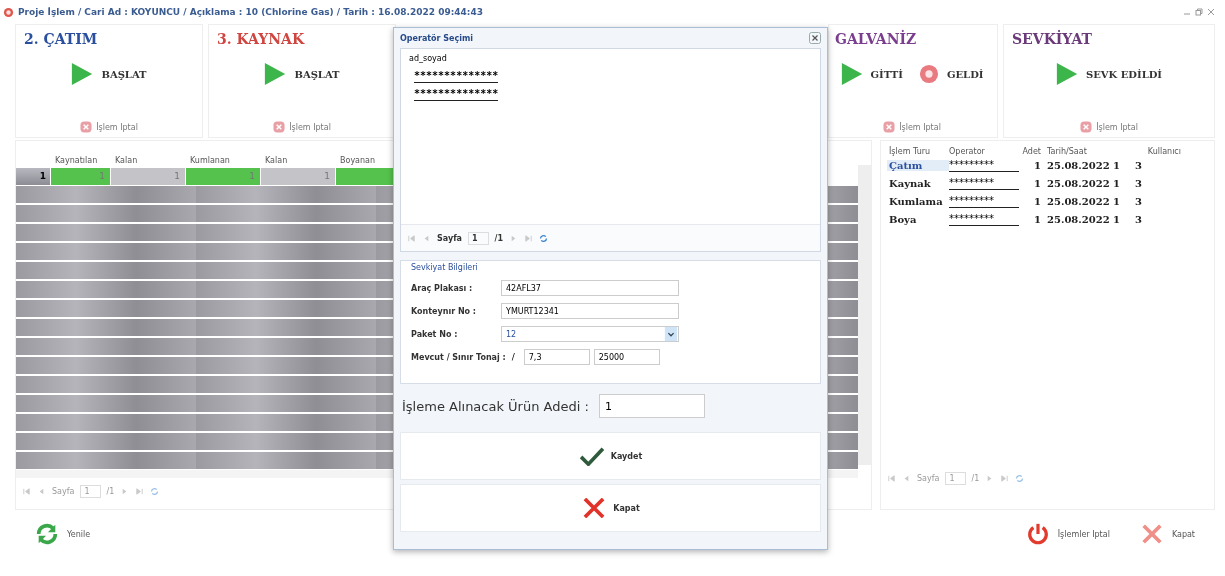 This screenshot has width=1225, height=576. What do you see at coordinates (61, 39) in the screenshot?
I see `stage-title: 2. ÇATIM` at bounding box center [61, 39].